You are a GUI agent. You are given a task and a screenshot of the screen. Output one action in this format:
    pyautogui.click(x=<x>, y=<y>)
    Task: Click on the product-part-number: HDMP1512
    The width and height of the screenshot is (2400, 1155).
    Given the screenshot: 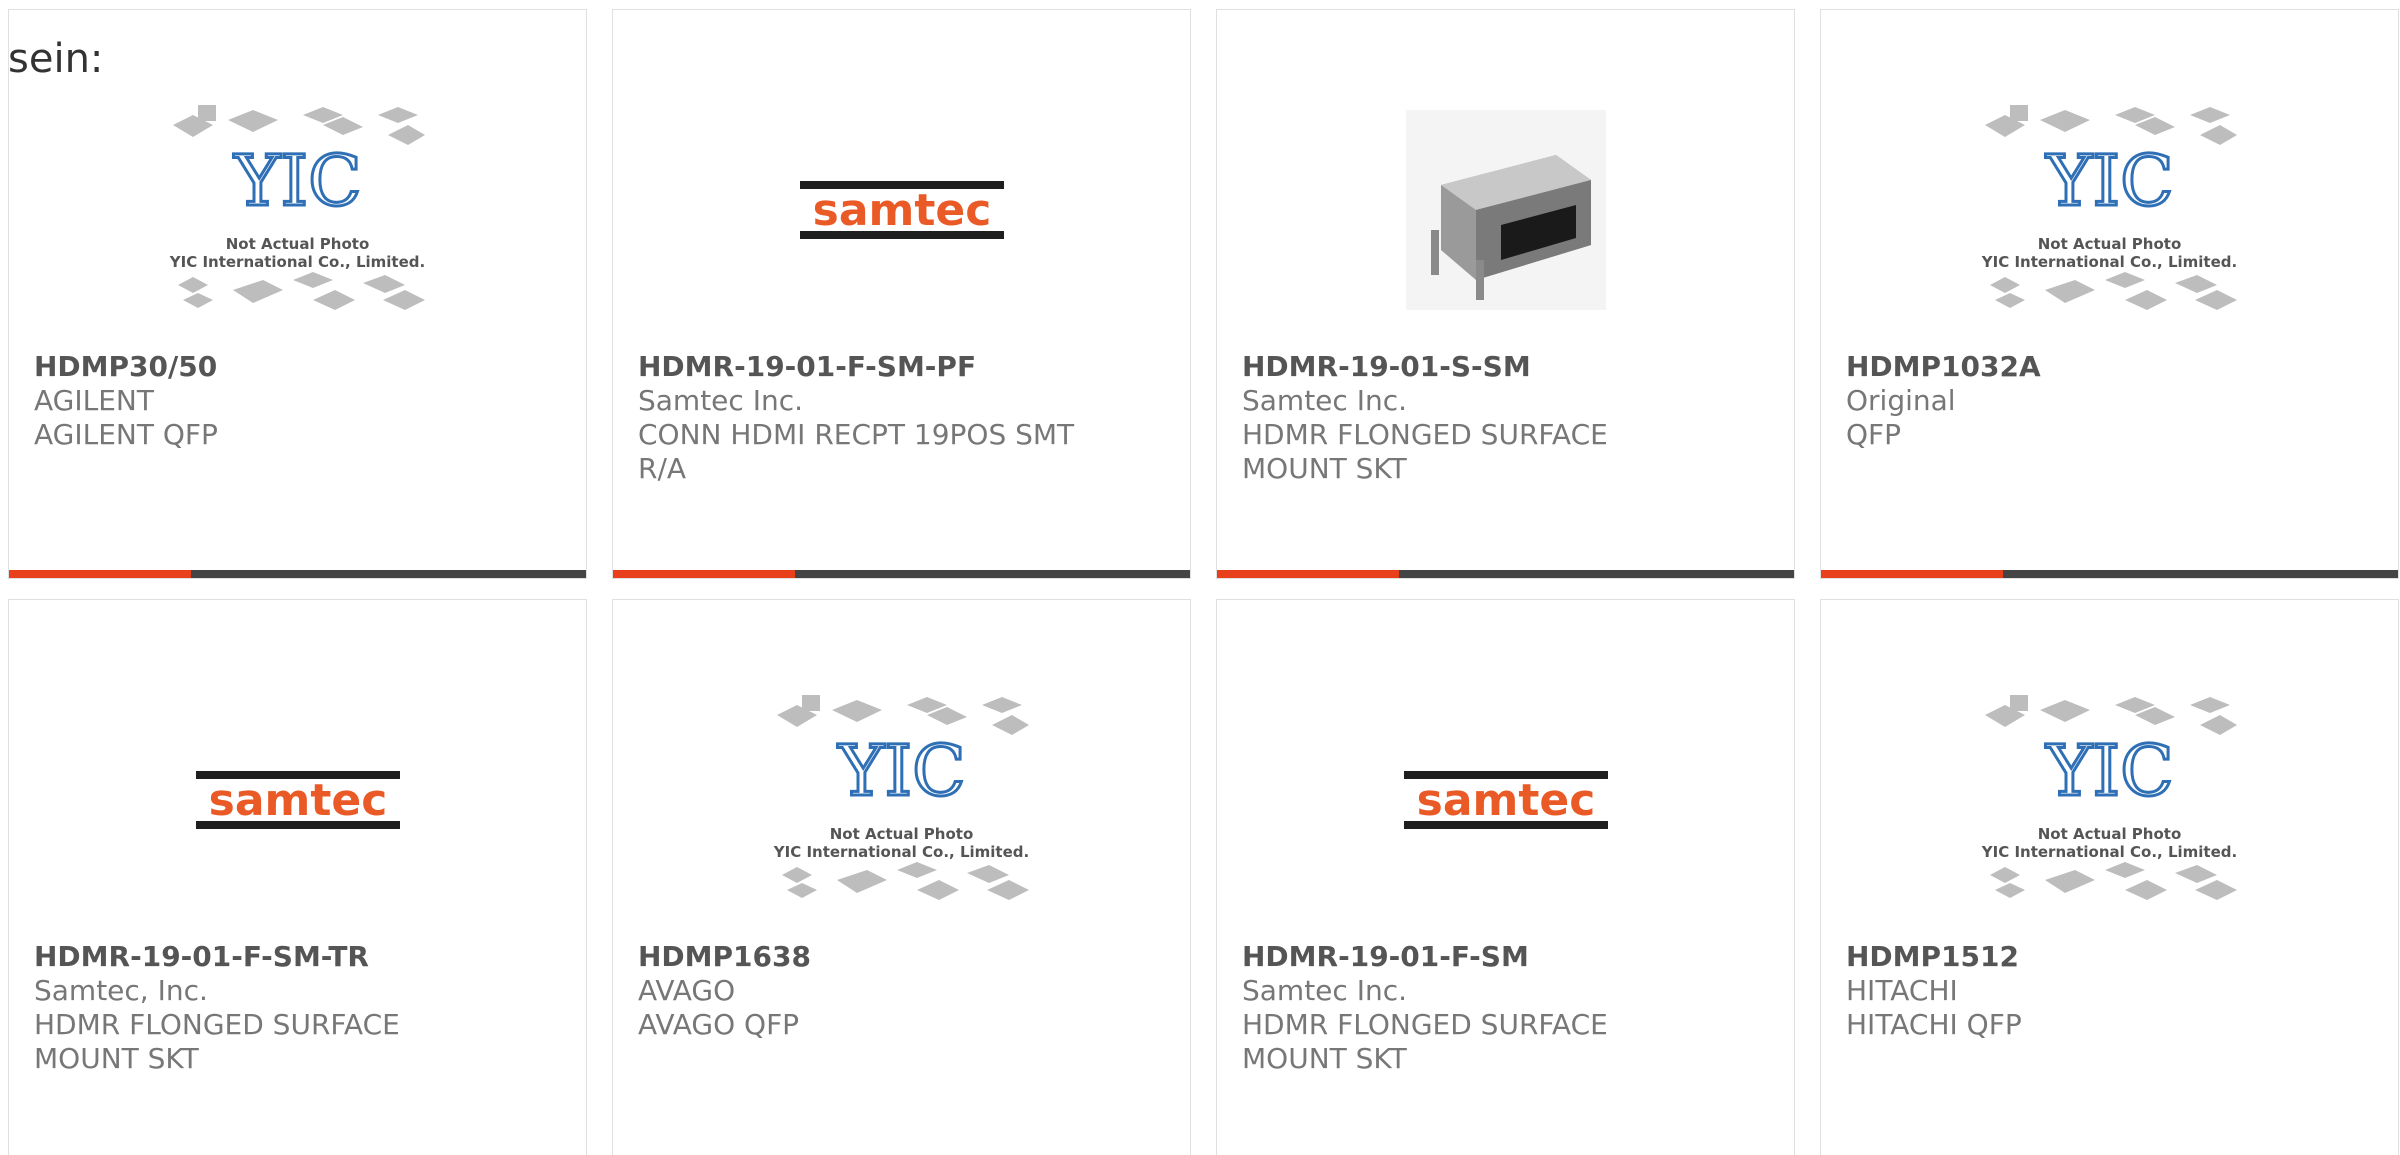 What is the action you would take?
    pyautogui.click(x=2112, y=957)
    